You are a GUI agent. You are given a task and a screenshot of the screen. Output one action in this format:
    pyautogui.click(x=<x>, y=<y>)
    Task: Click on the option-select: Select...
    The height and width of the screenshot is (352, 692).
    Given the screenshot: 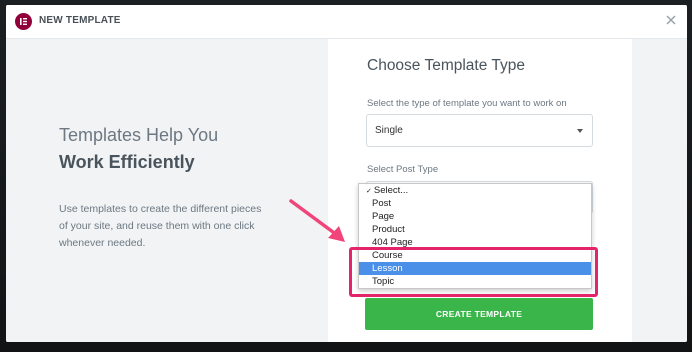 What is the action you would take?
    pyautogui.click(x=475, y=190)
    